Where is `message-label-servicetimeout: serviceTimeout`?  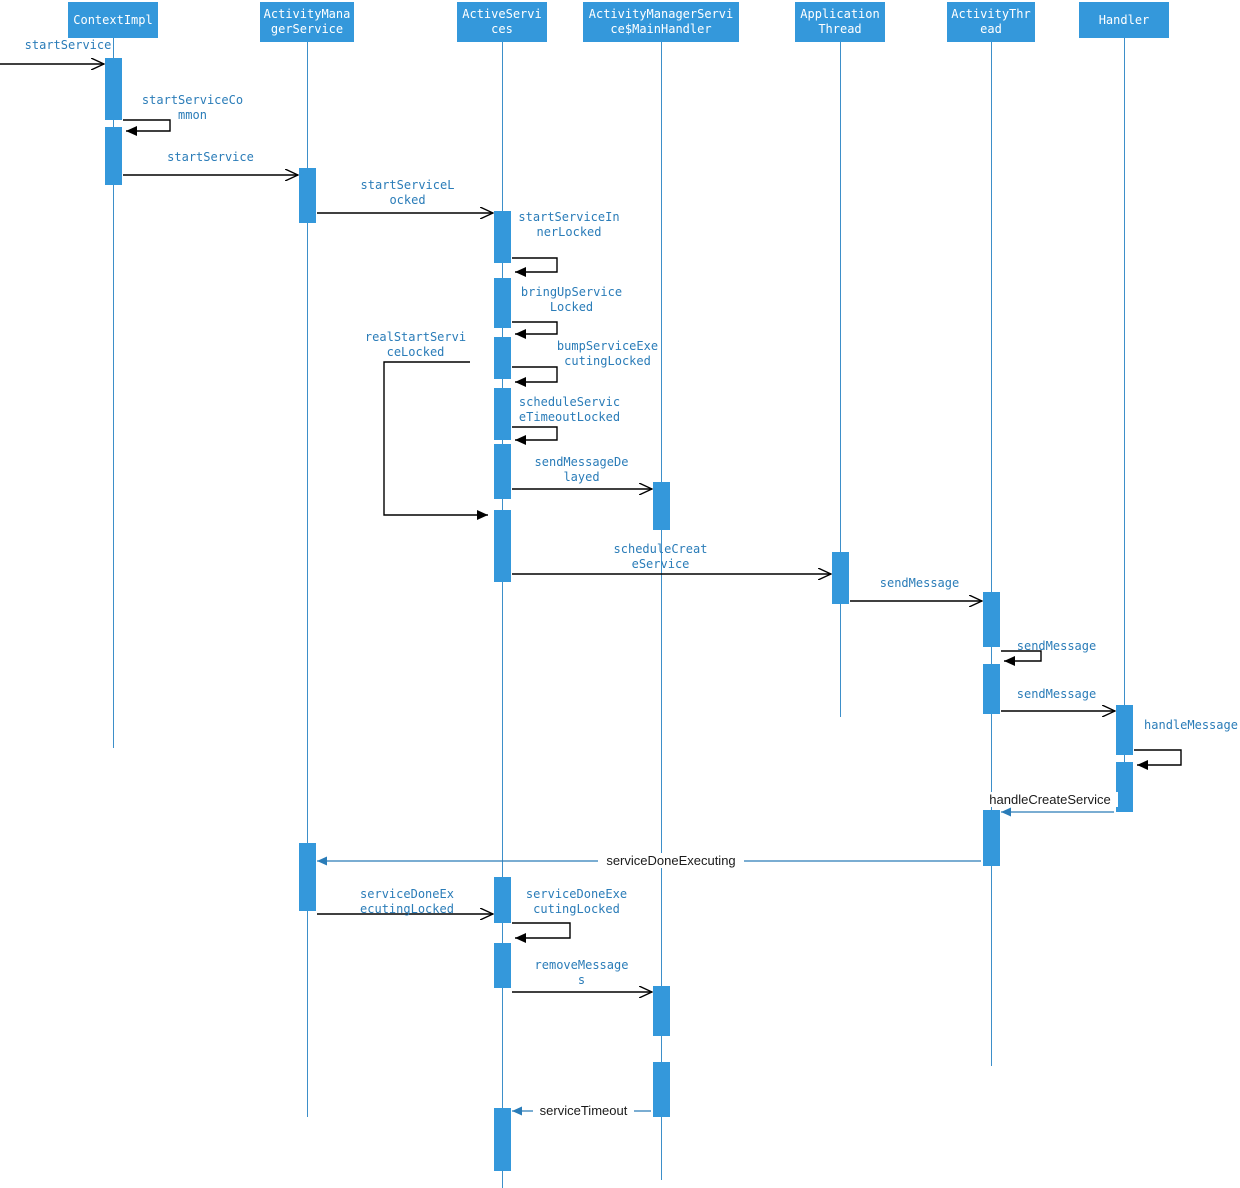
message-label-servicetimeout: serviceTimeout is located at coordinates (583, 1110).